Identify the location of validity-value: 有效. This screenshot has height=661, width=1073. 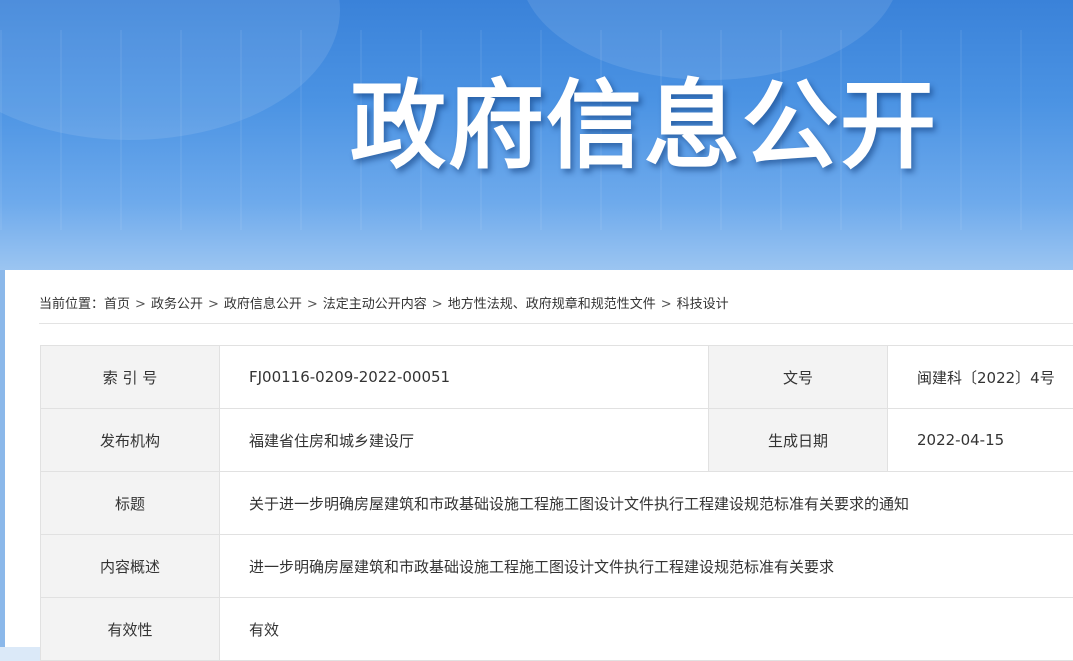
(646, 629).